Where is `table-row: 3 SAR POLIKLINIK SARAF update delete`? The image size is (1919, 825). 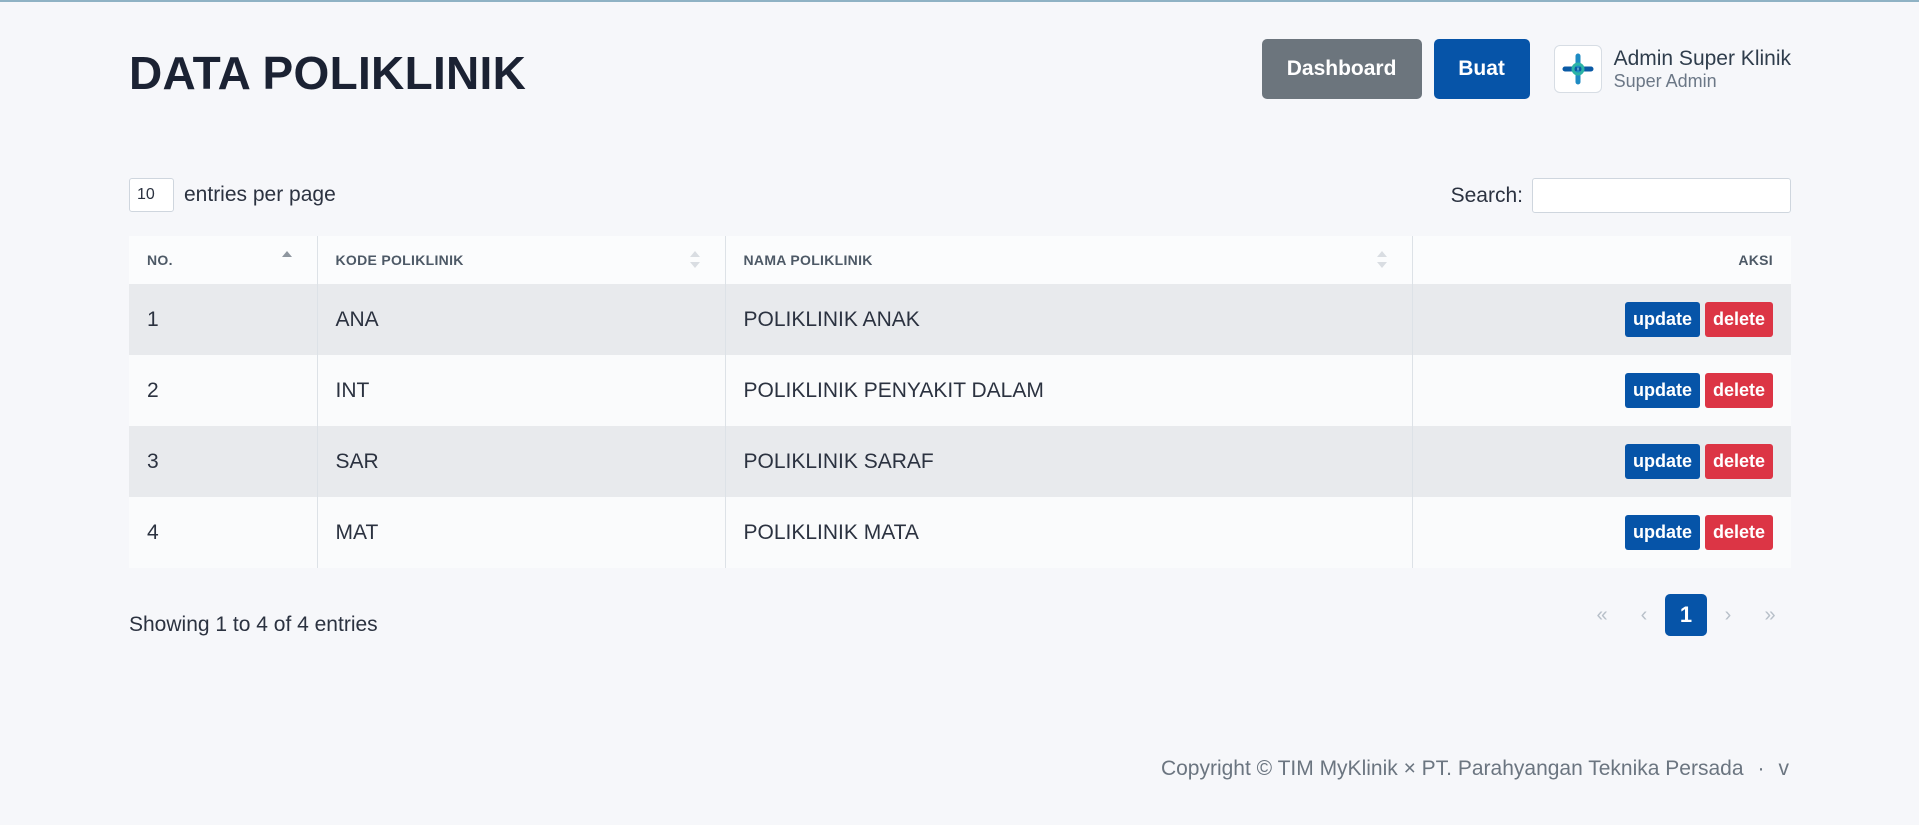
table-row: 3 SAR POLIKLINIK SARAF update delete is located at coordinates (960, 461).